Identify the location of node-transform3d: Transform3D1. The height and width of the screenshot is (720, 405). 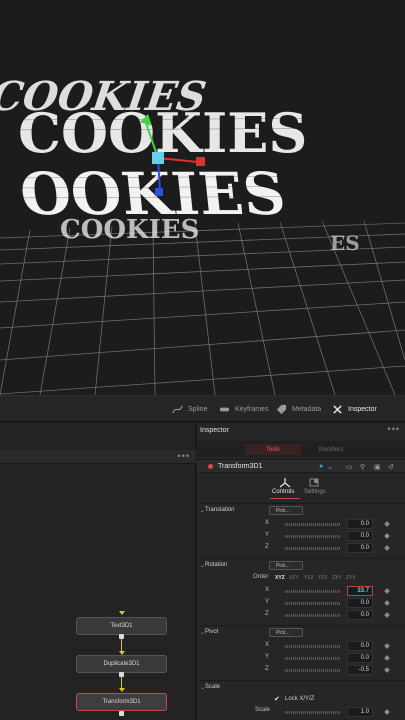
(121, 702).